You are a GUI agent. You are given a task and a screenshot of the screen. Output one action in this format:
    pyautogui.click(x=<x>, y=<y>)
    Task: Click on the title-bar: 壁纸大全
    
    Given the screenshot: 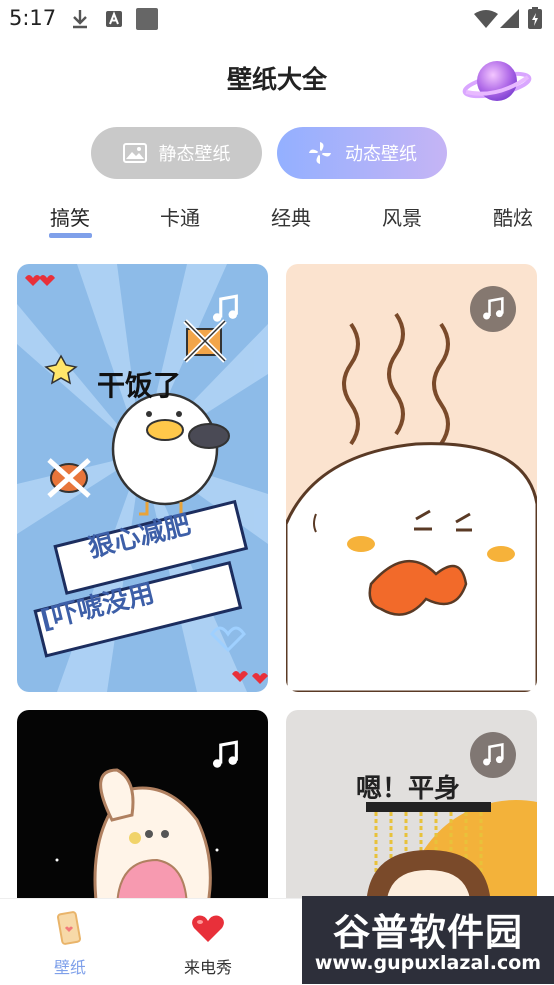 What is the action you would take?
    pyautogui.click(x=277, y=80)
    